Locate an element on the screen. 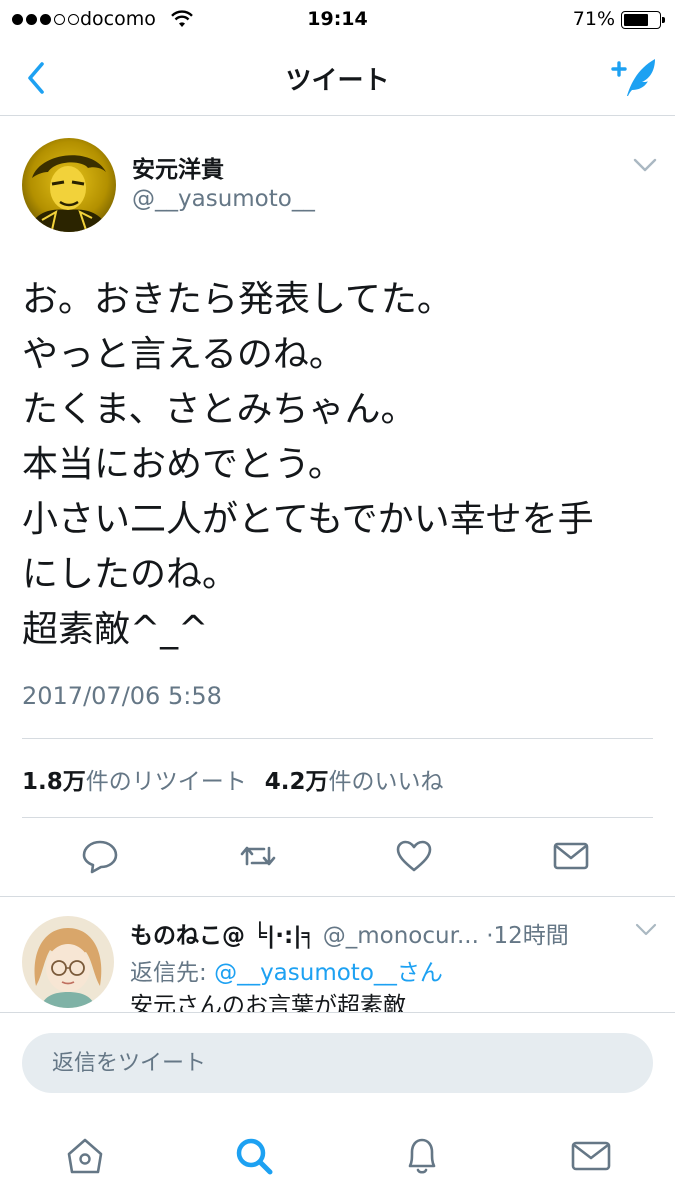 The height and width of the screenshot is (1200, 675). notifications-icon is located at coordinates (422, 1156).